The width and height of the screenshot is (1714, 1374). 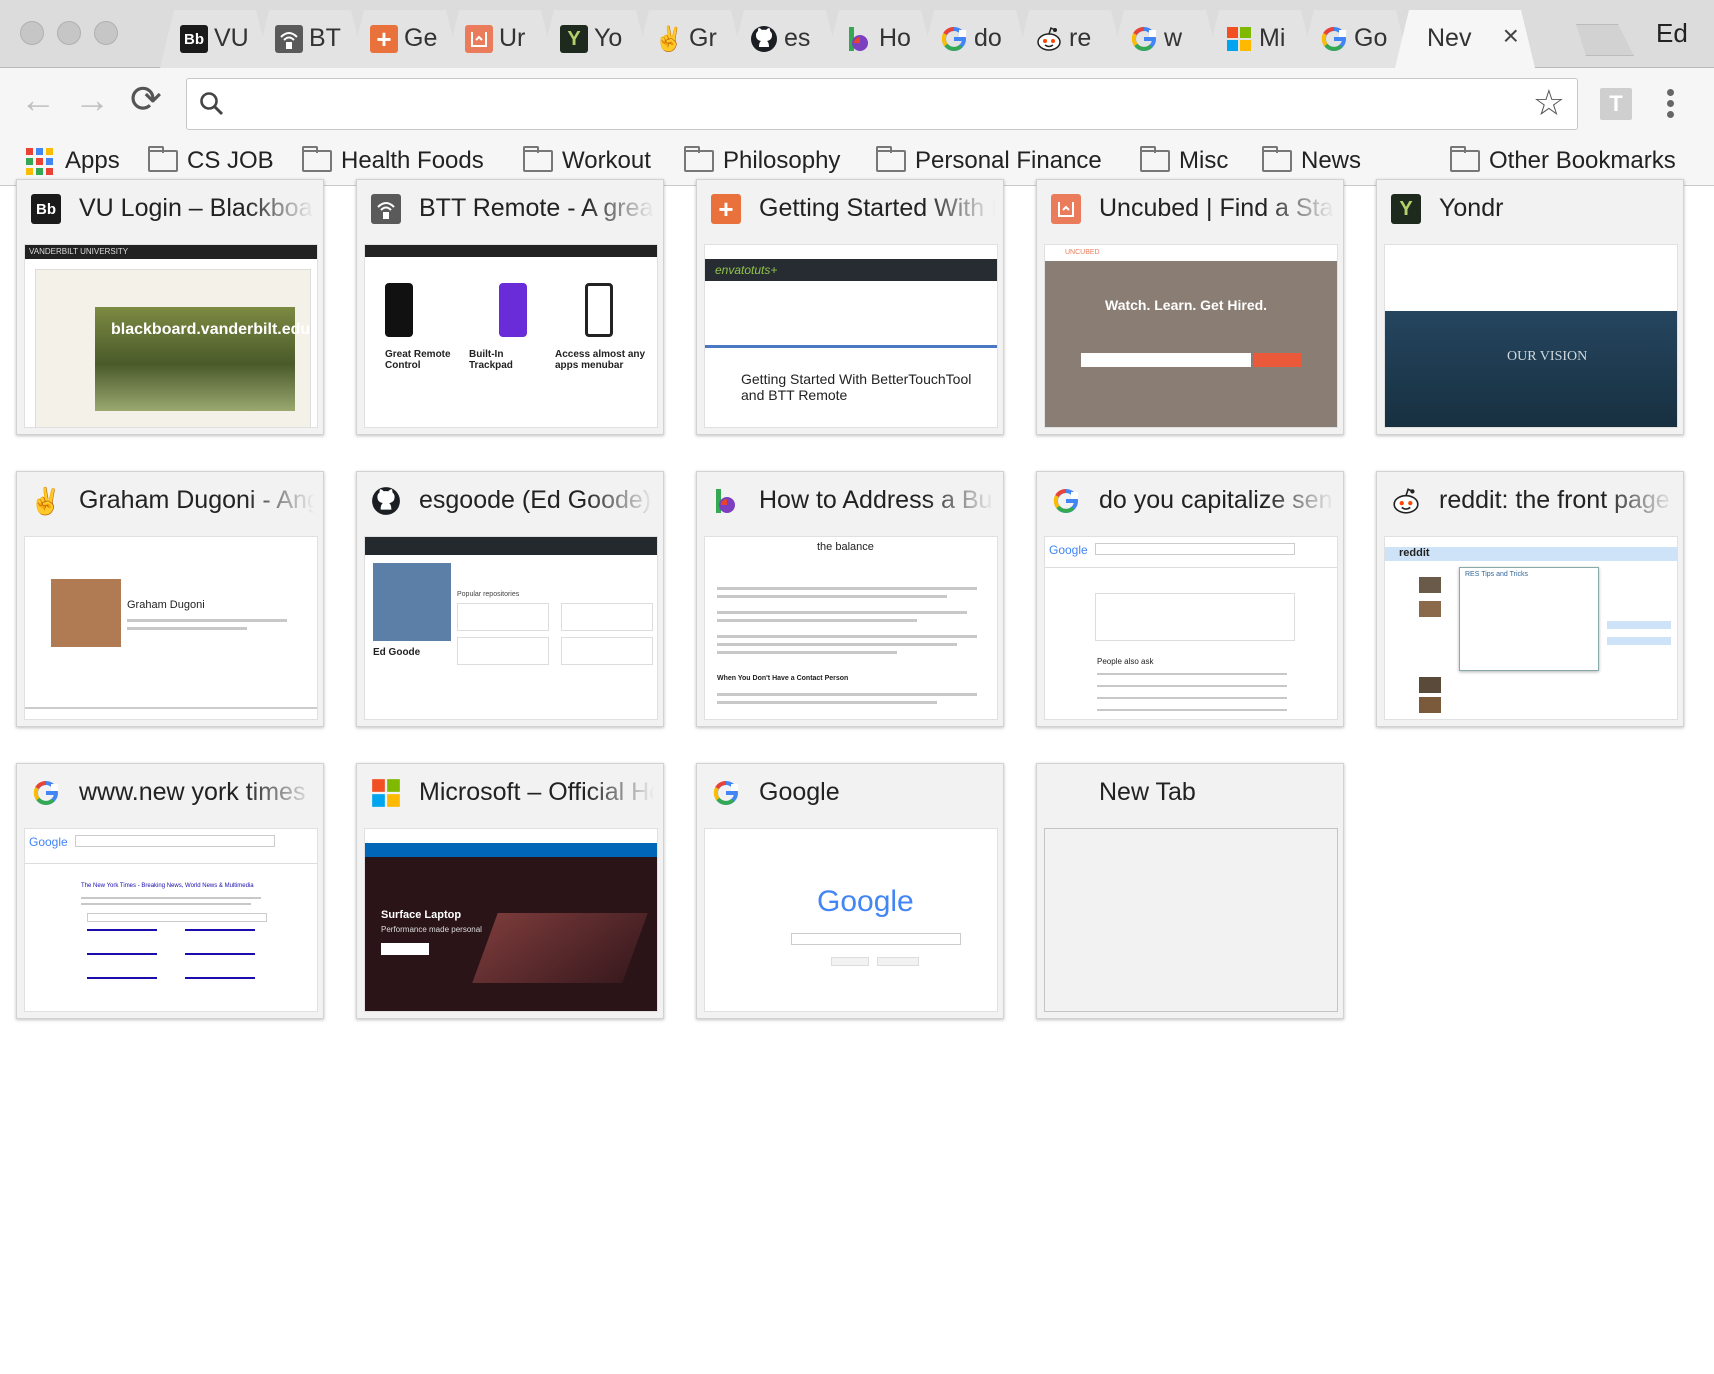 I want to click on thumb-text: Google, so click(x=865, y=901).